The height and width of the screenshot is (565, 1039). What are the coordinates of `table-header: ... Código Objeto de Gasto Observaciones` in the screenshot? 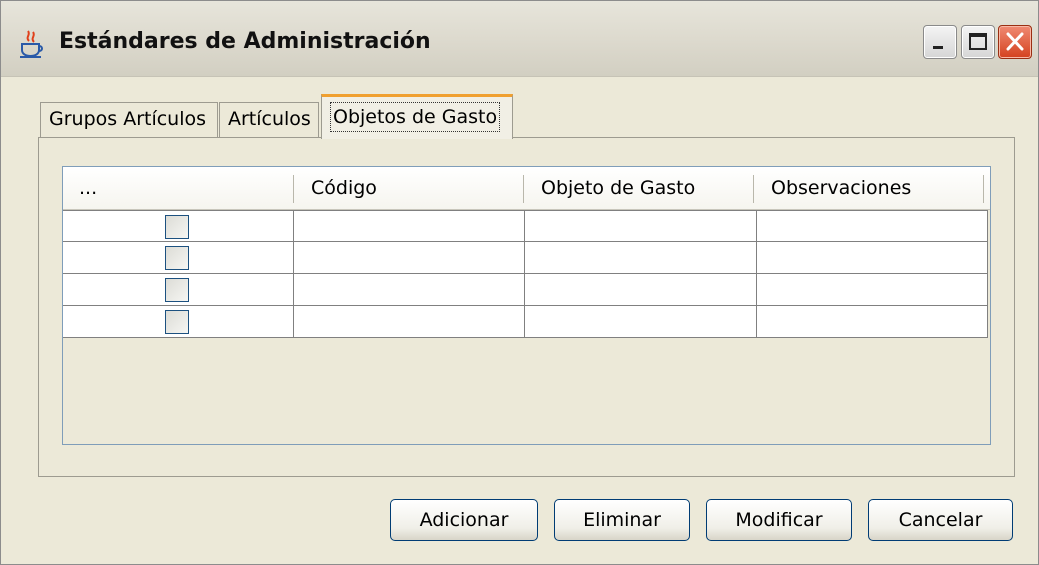 It's located at (526, 188).